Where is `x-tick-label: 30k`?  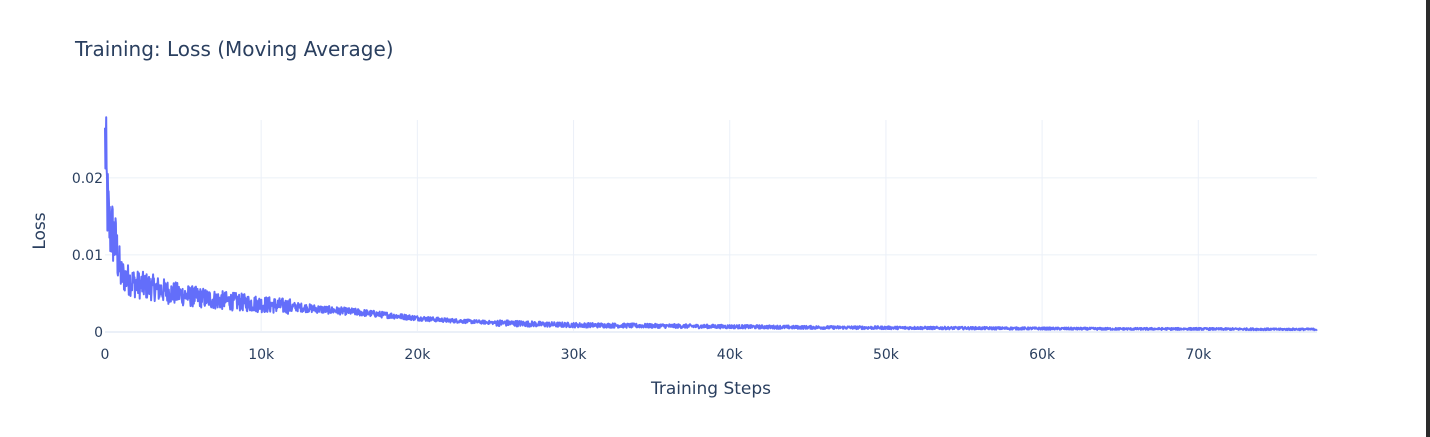
x-tick-label: 30k is located at coordinates (574, 355).